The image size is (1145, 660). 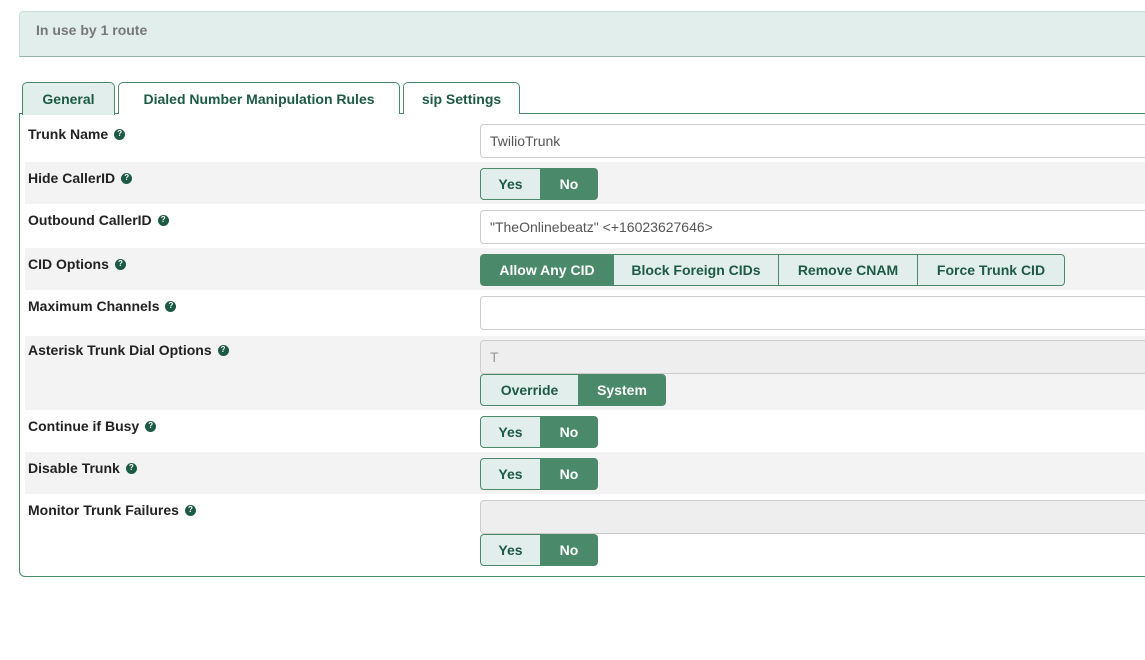 What do you see at coordinates (103, 510) in the screenshot?
I see `monitor-failures-label: Monitor Trunk Failures` at bounding box center [103, 510].